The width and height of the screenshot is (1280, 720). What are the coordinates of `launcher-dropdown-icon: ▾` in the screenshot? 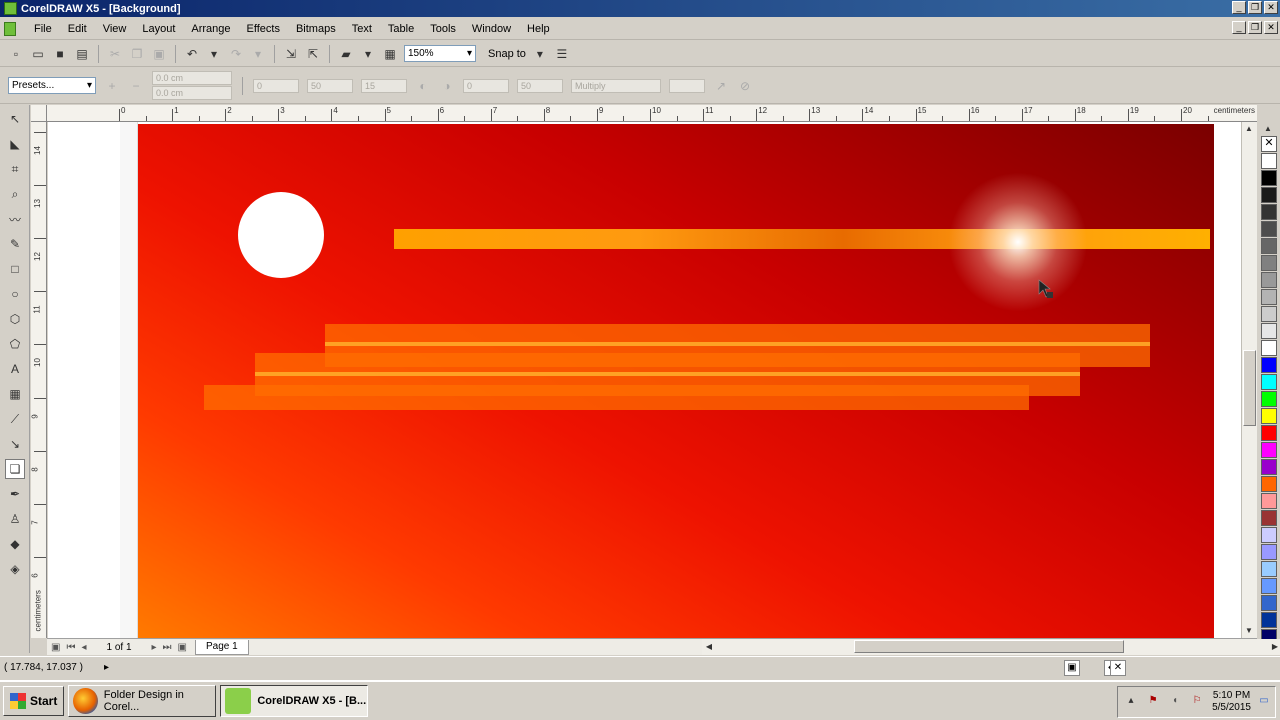 It's located at (368, 54).